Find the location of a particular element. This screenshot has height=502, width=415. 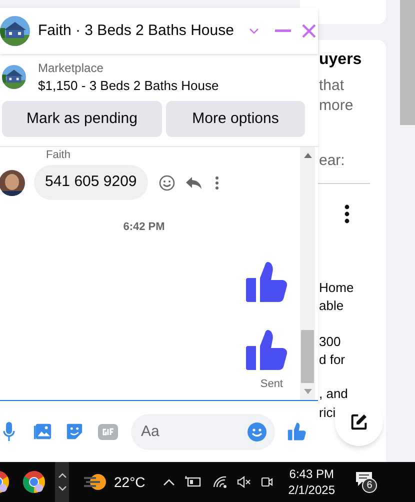

close-icon is located at coordinates (308, 31).